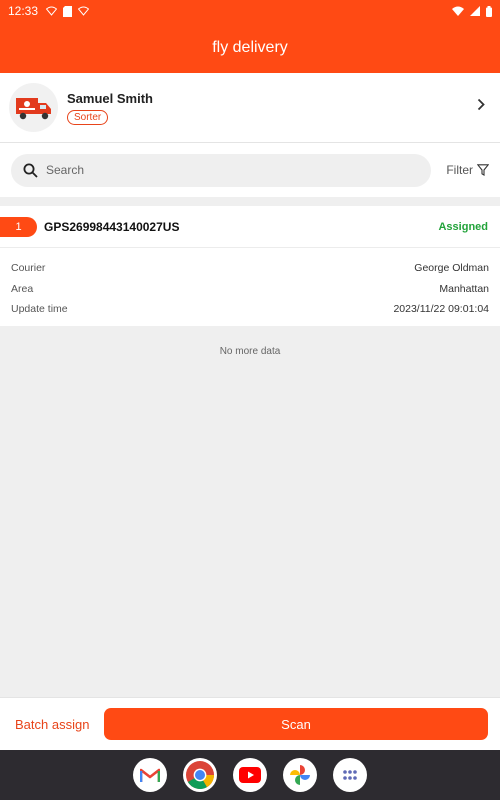 Image resolution: width=500 pixels, height=800 pixels. Describe the element at coordinates (150, 775) in the screenshot. I see `gmail-icon` at that location.